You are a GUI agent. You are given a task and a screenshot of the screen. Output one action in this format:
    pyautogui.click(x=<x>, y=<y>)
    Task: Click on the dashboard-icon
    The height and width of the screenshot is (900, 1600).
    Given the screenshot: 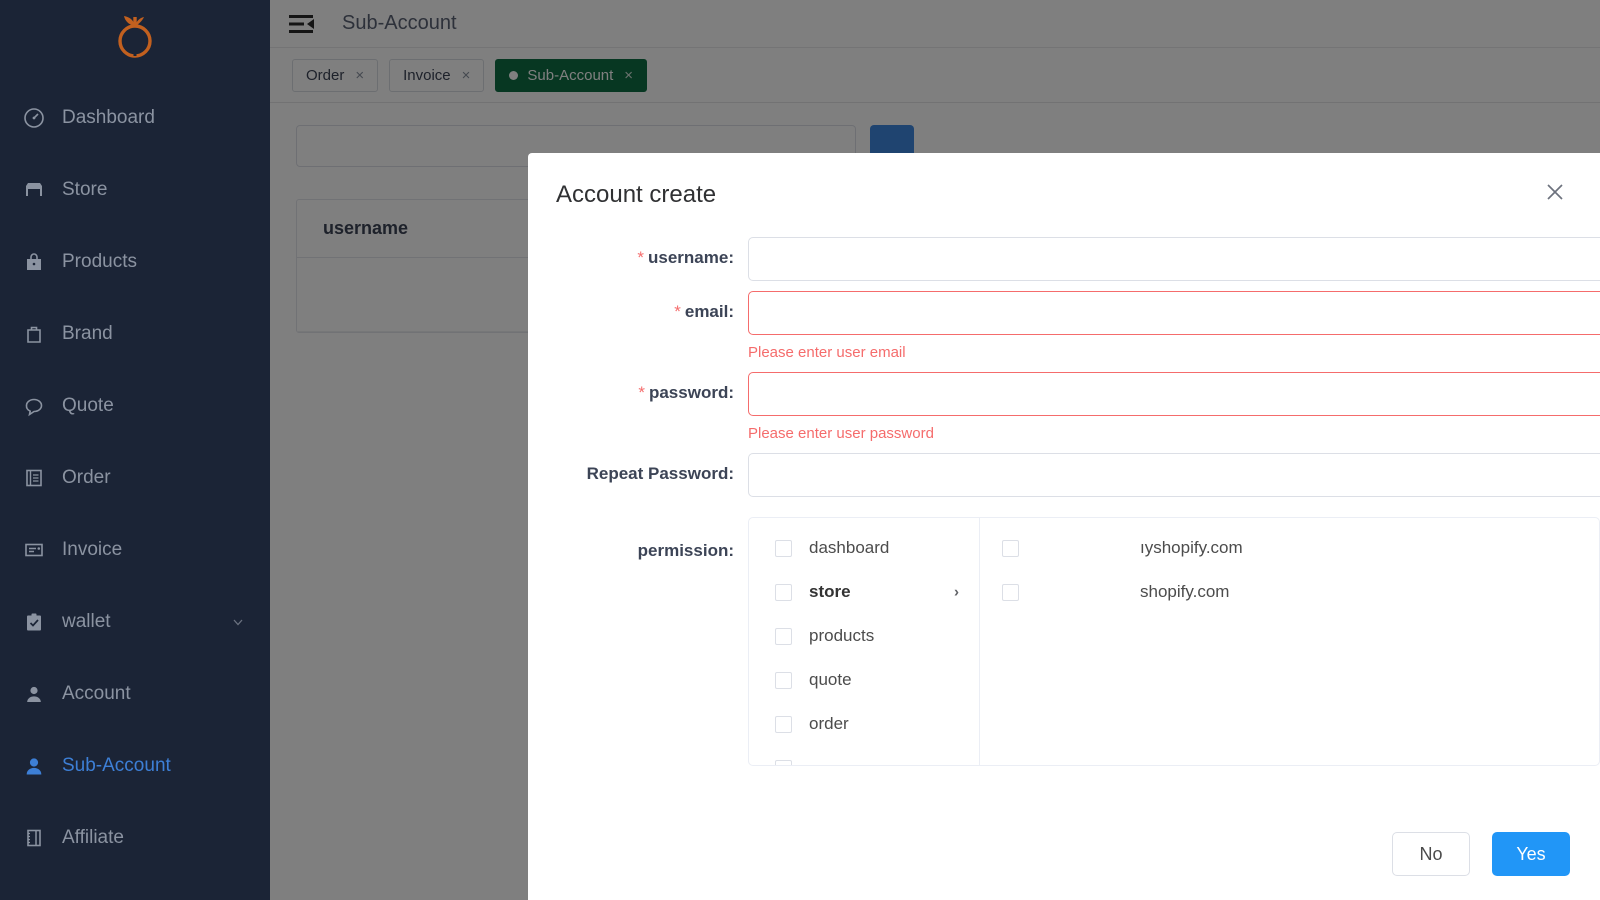 What is the action you would take?
    pyautogui.click(x=34, y=118)
    